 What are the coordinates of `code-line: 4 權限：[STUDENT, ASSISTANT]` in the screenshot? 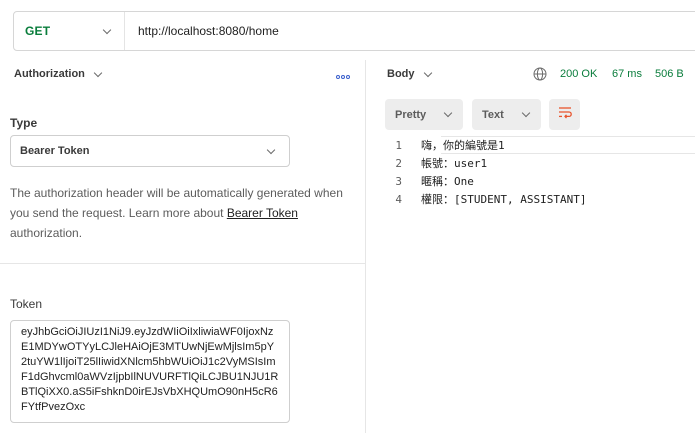 It's located at (530, 199).